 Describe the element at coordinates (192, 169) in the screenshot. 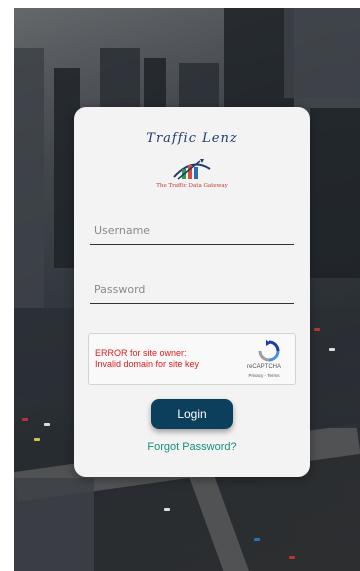

I see `logo-chart-icon` at that location.